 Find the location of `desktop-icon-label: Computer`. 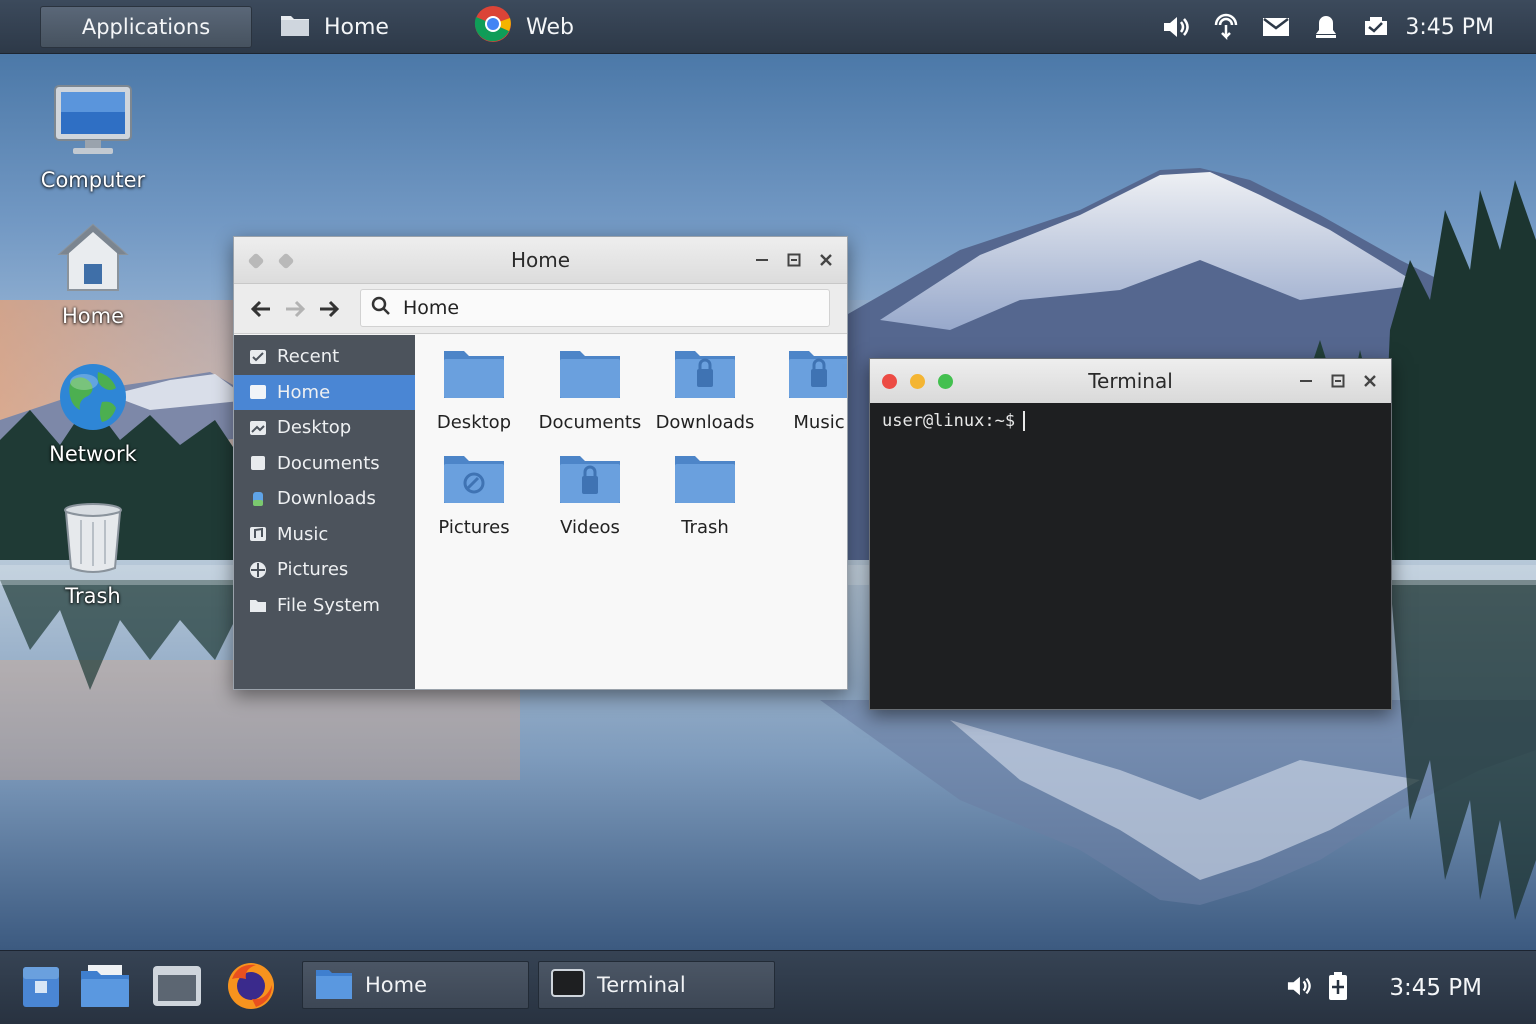

desktop-icon-label: Computer is located at coordinates (93, 180).